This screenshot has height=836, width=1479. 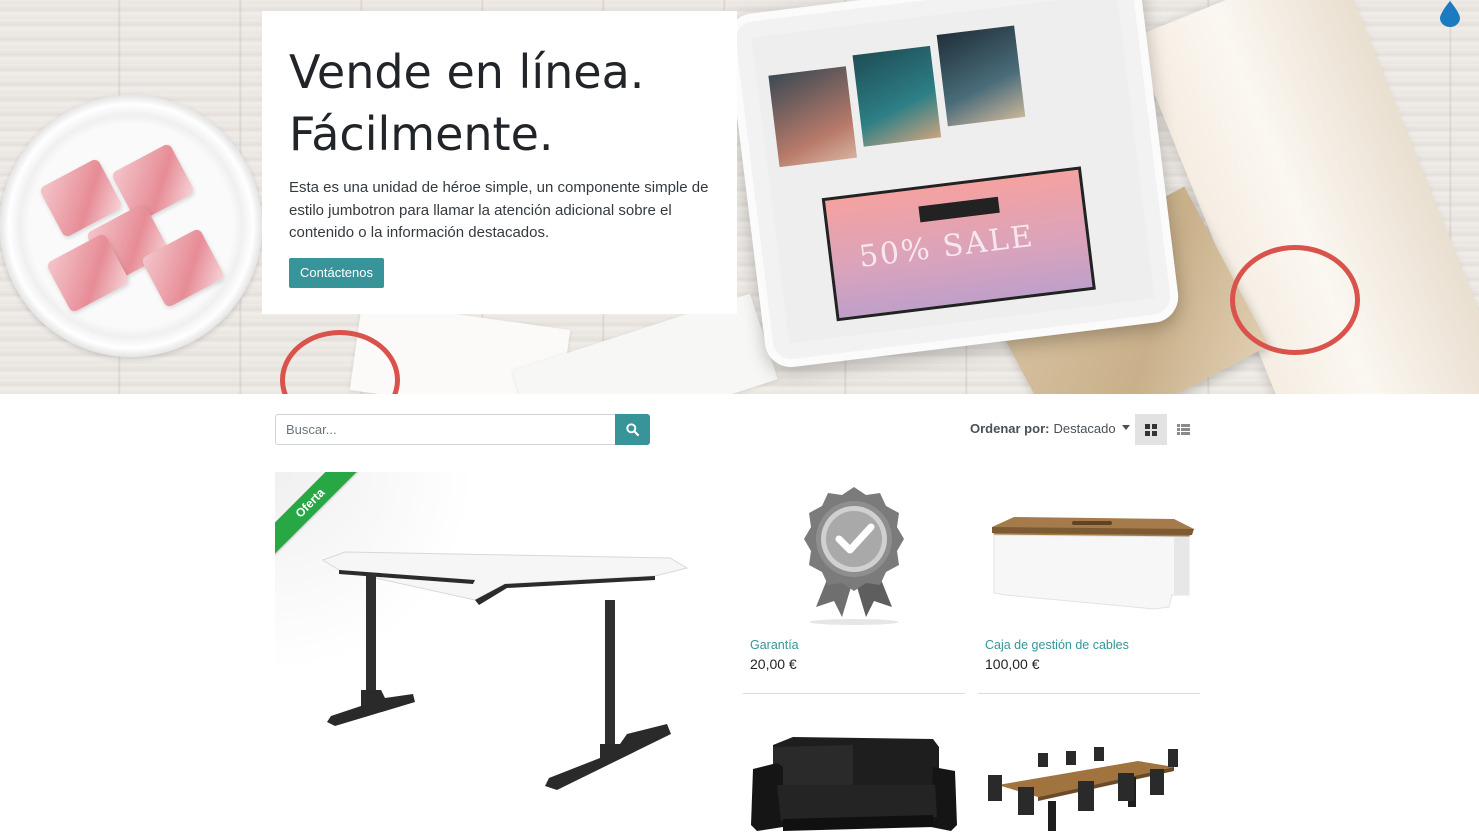 What do you see at coordinates (336, 272) in the screenshot?
I see `contact-button: Contáctenos` at bounding box center [336, 272].